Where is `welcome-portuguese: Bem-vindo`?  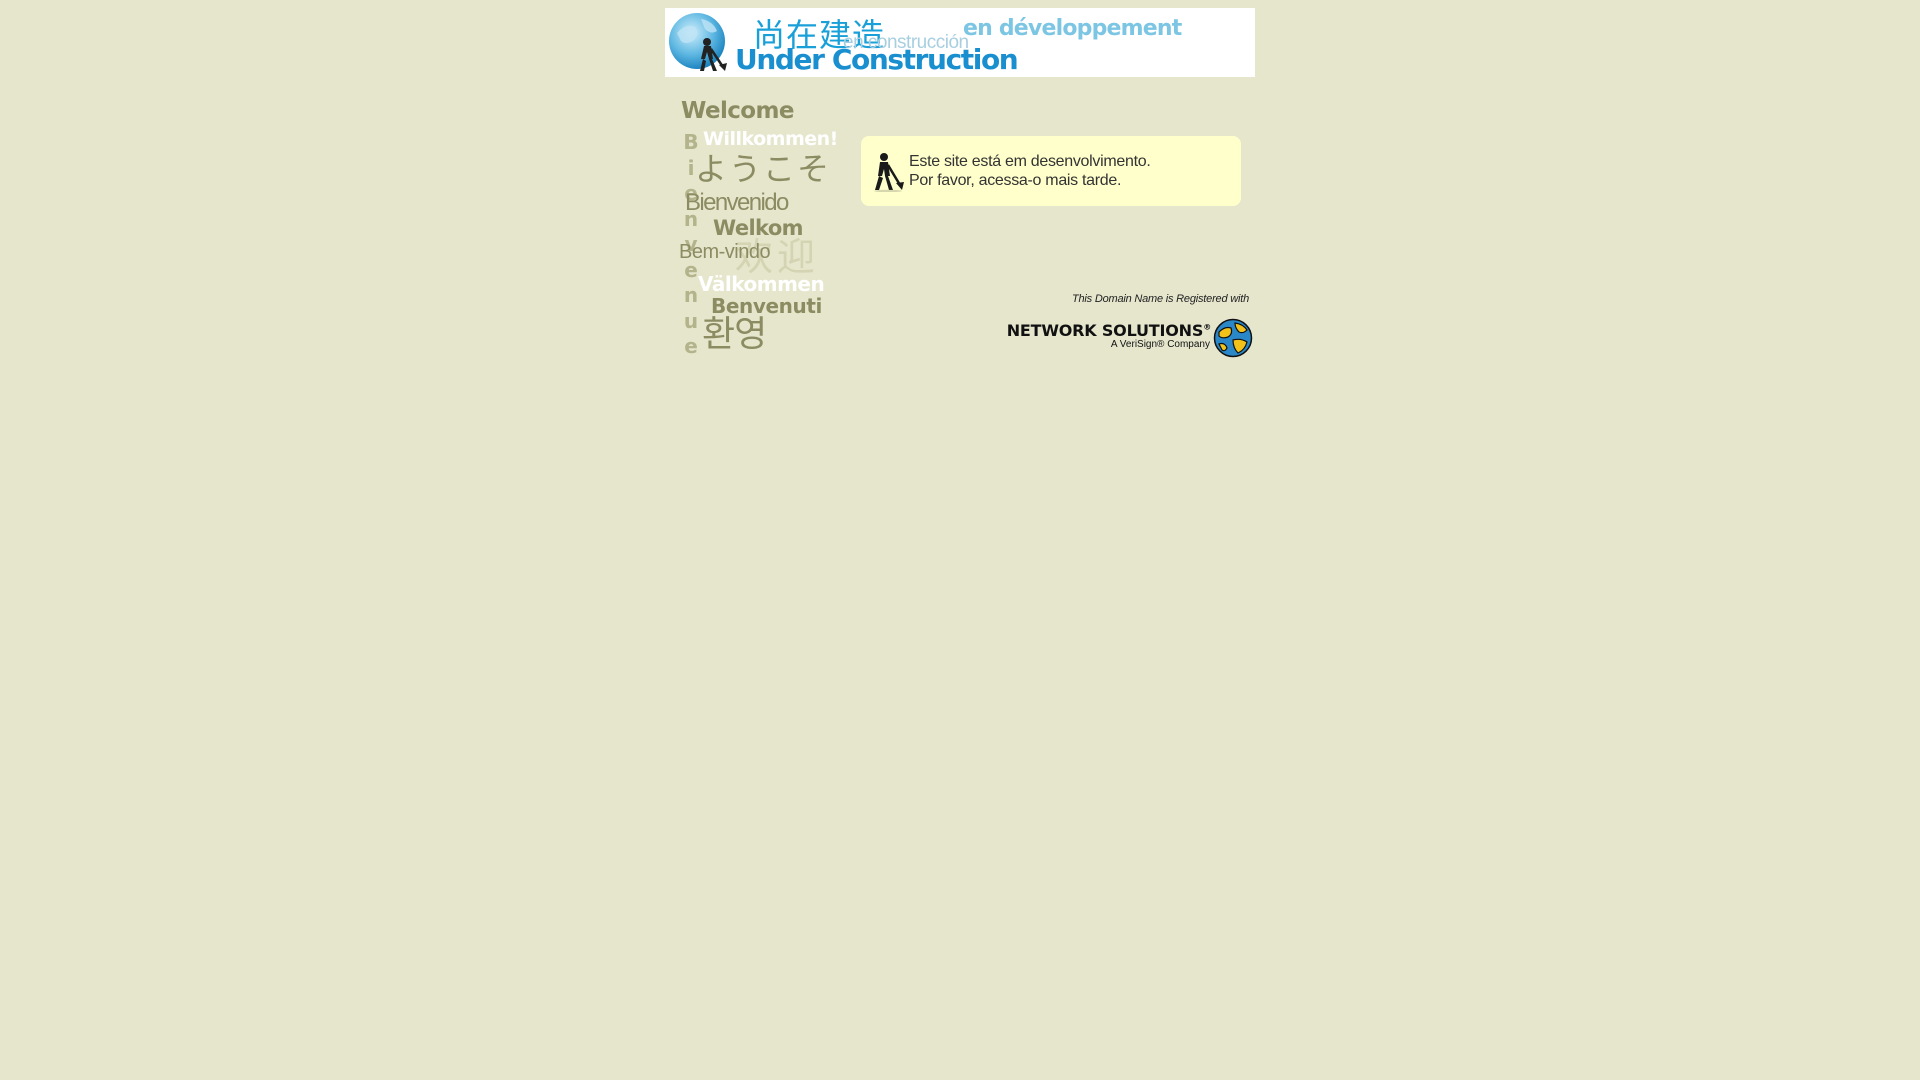 welcome-portuguese: Bem-vindo is located at coordinates (725, 252).